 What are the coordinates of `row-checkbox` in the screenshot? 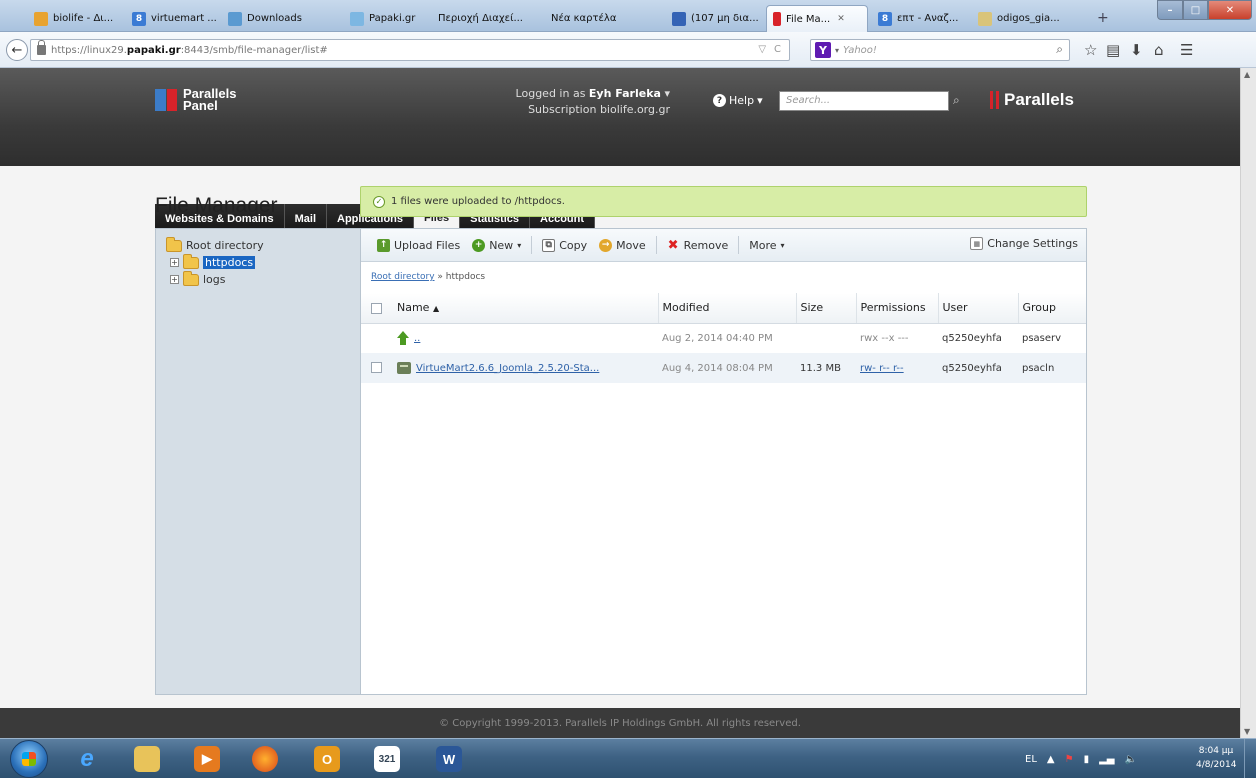 It's located at (376, 368).